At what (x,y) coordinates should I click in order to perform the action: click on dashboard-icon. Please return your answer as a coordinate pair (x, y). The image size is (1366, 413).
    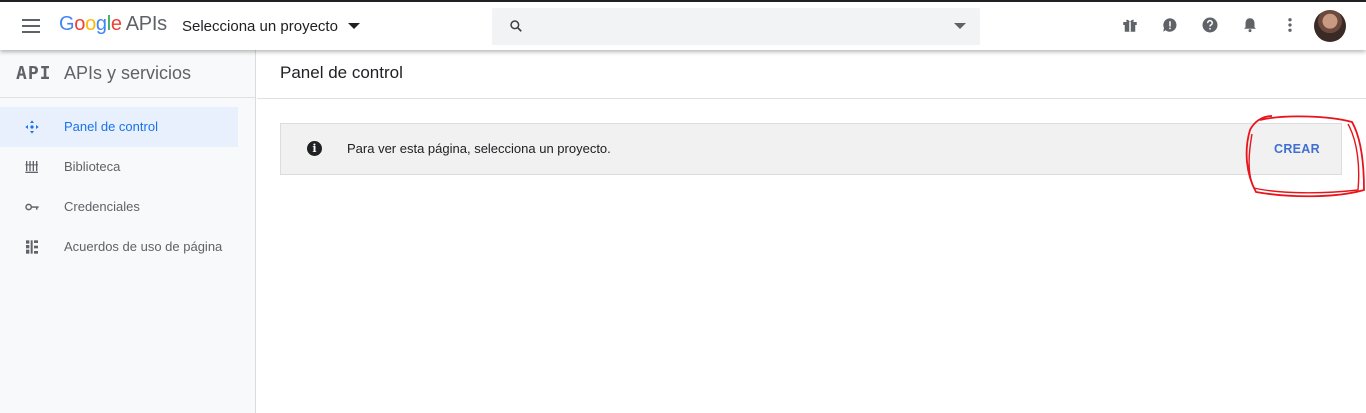
    Looking at the image, I should click on (32, 127).